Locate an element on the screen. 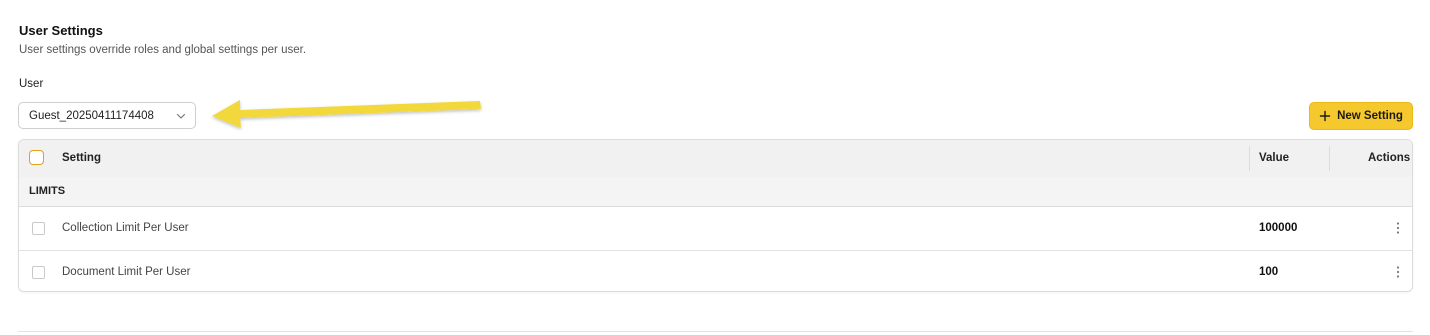  column-header-actions: Actions is located at coordinates (1389, 158).